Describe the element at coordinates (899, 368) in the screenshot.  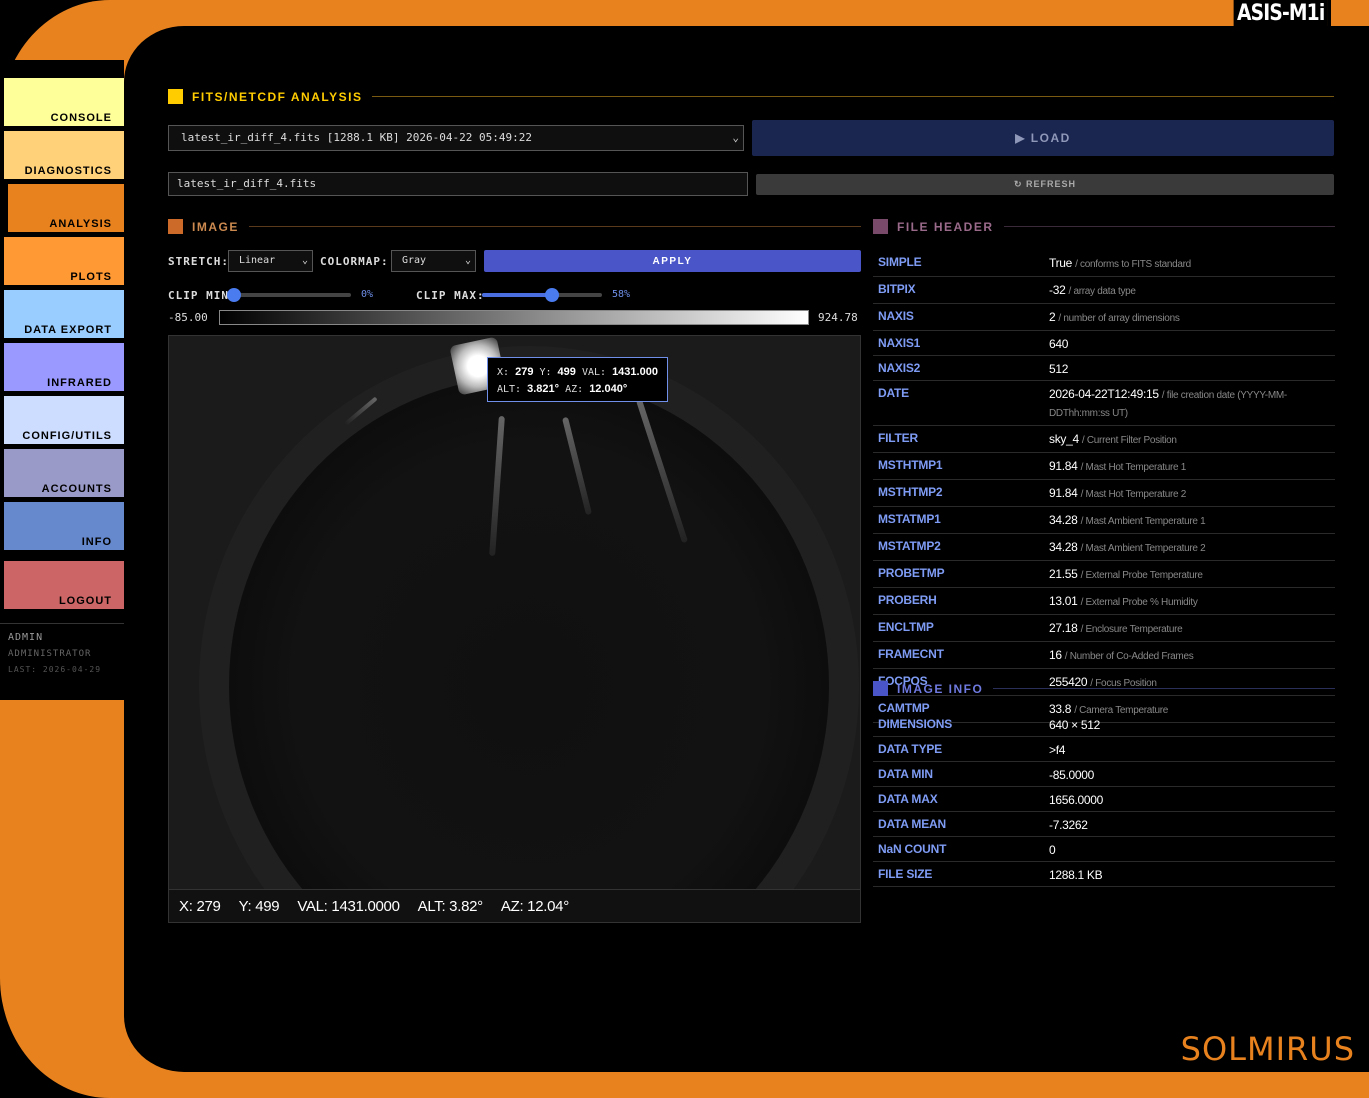
I see `row-key: NAXIS2` at that location.